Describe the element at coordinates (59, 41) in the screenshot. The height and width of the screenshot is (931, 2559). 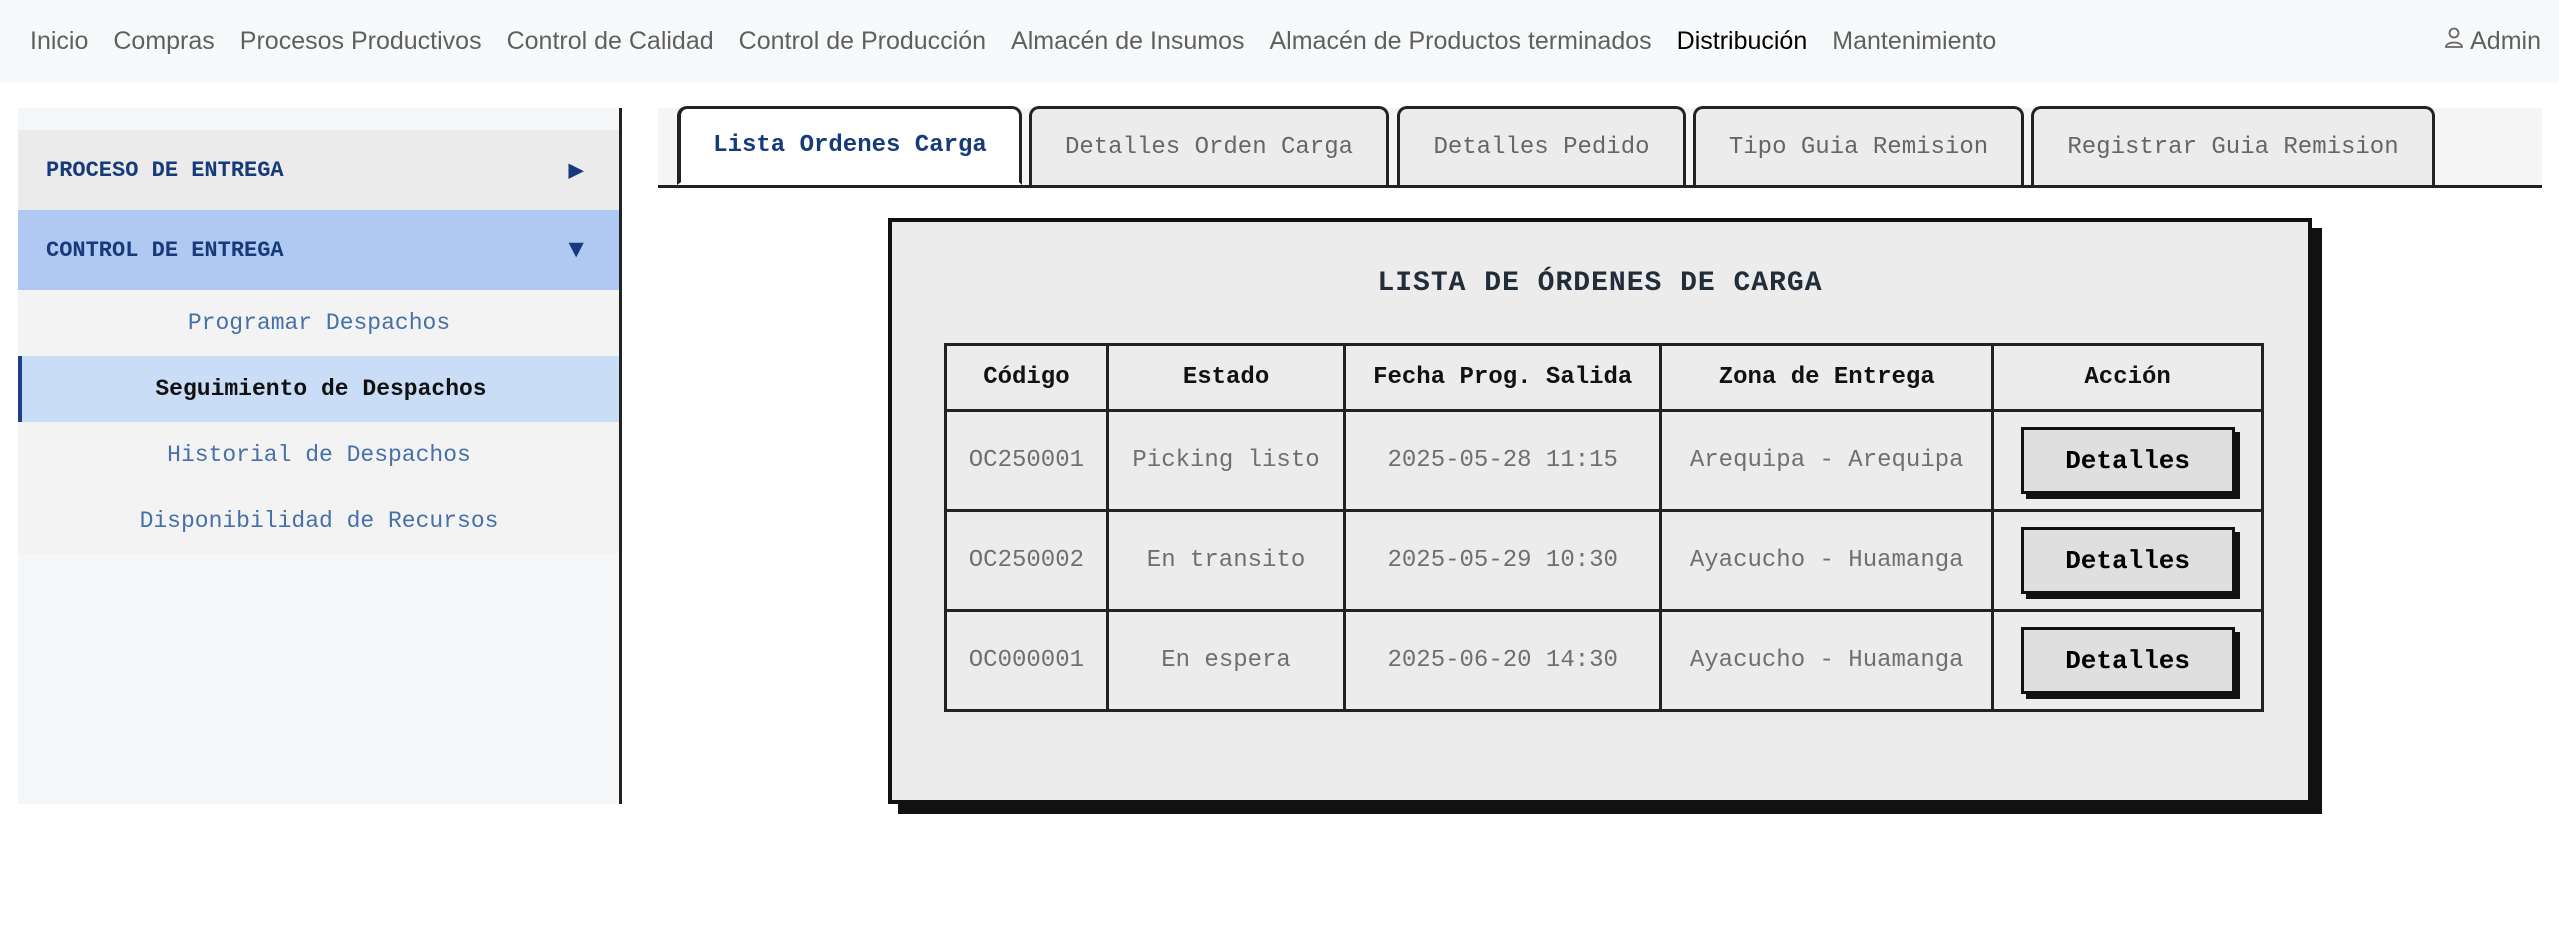
I see `nav-item-inicio: Inicio` at that location.